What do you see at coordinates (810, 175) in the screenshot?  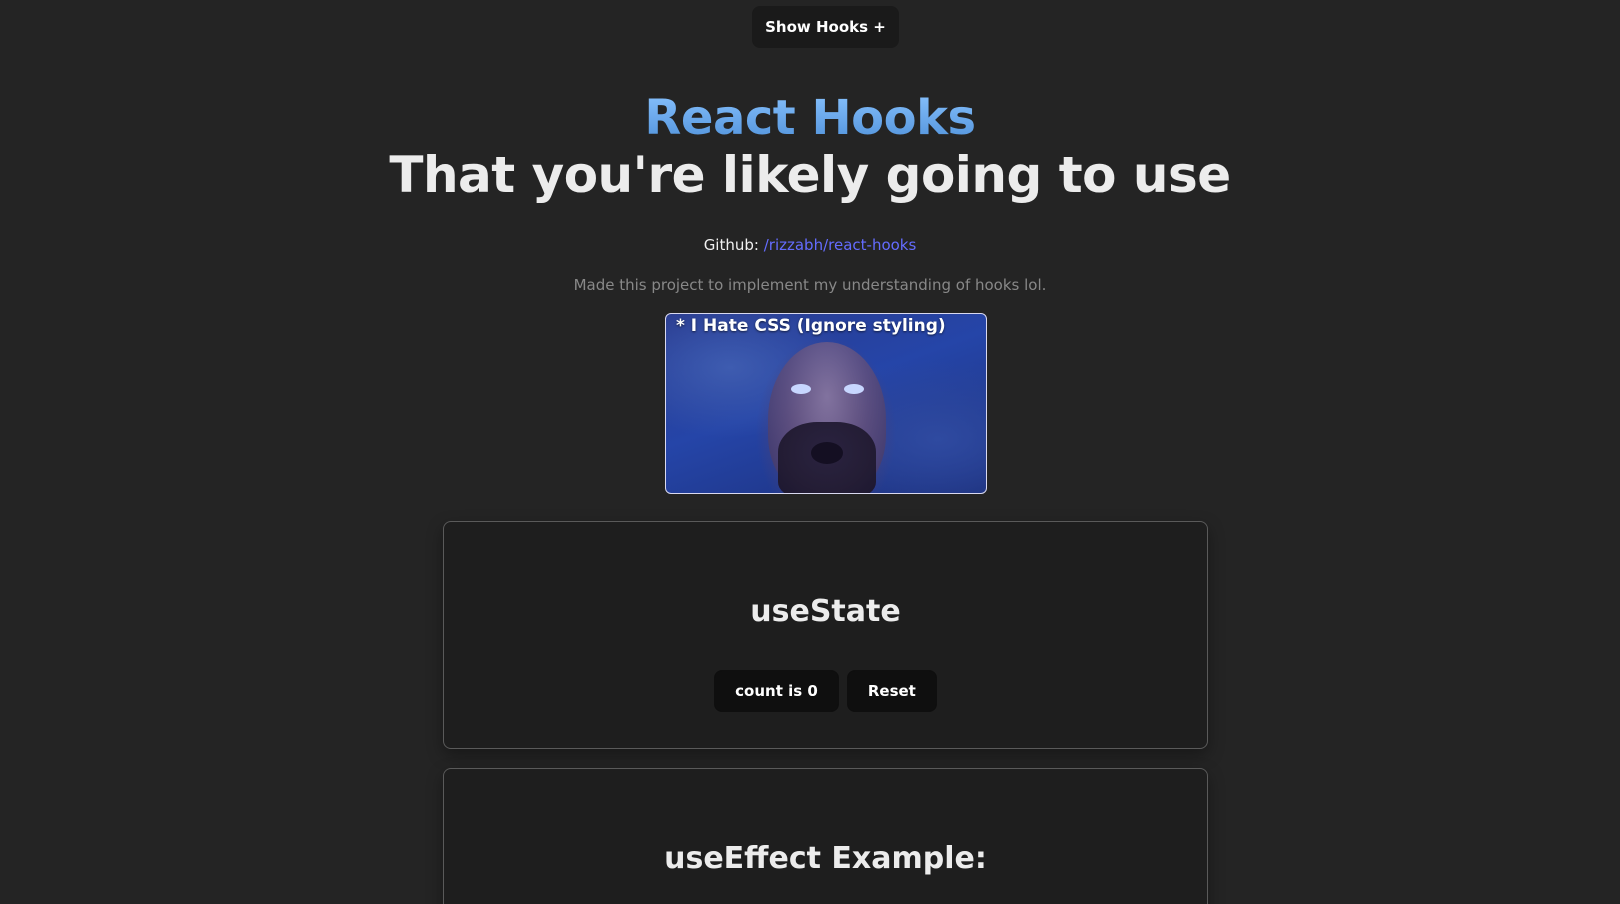 I see `page-subtitle: That you're likely going to use` at bounding box center [810, 175].